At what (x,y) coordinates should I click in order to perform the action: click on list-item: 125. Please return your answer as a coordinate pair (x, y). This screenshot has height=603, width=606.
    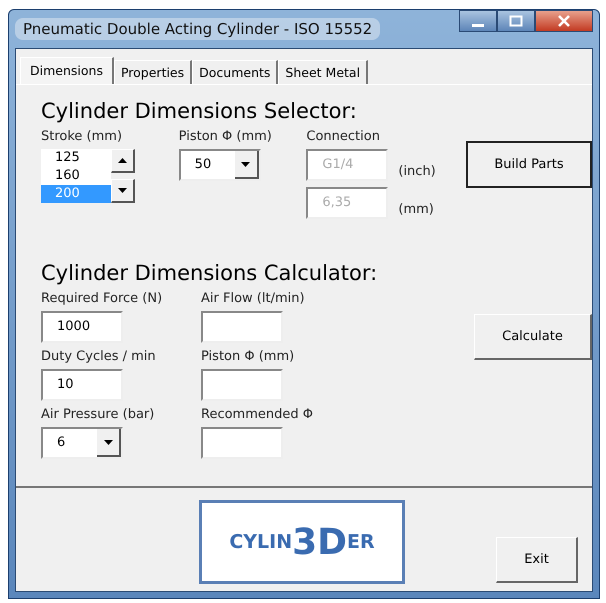
    Looking at the image, I should click on (76, 158).